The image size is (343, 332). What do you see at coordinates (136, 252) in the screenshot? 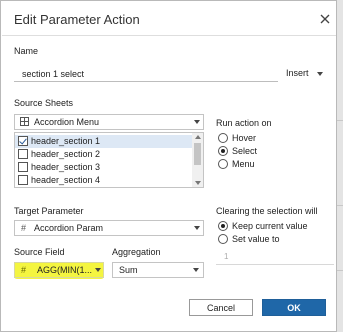
I see `aggregation-label: Aggregation` at bounding box center [136, 252].